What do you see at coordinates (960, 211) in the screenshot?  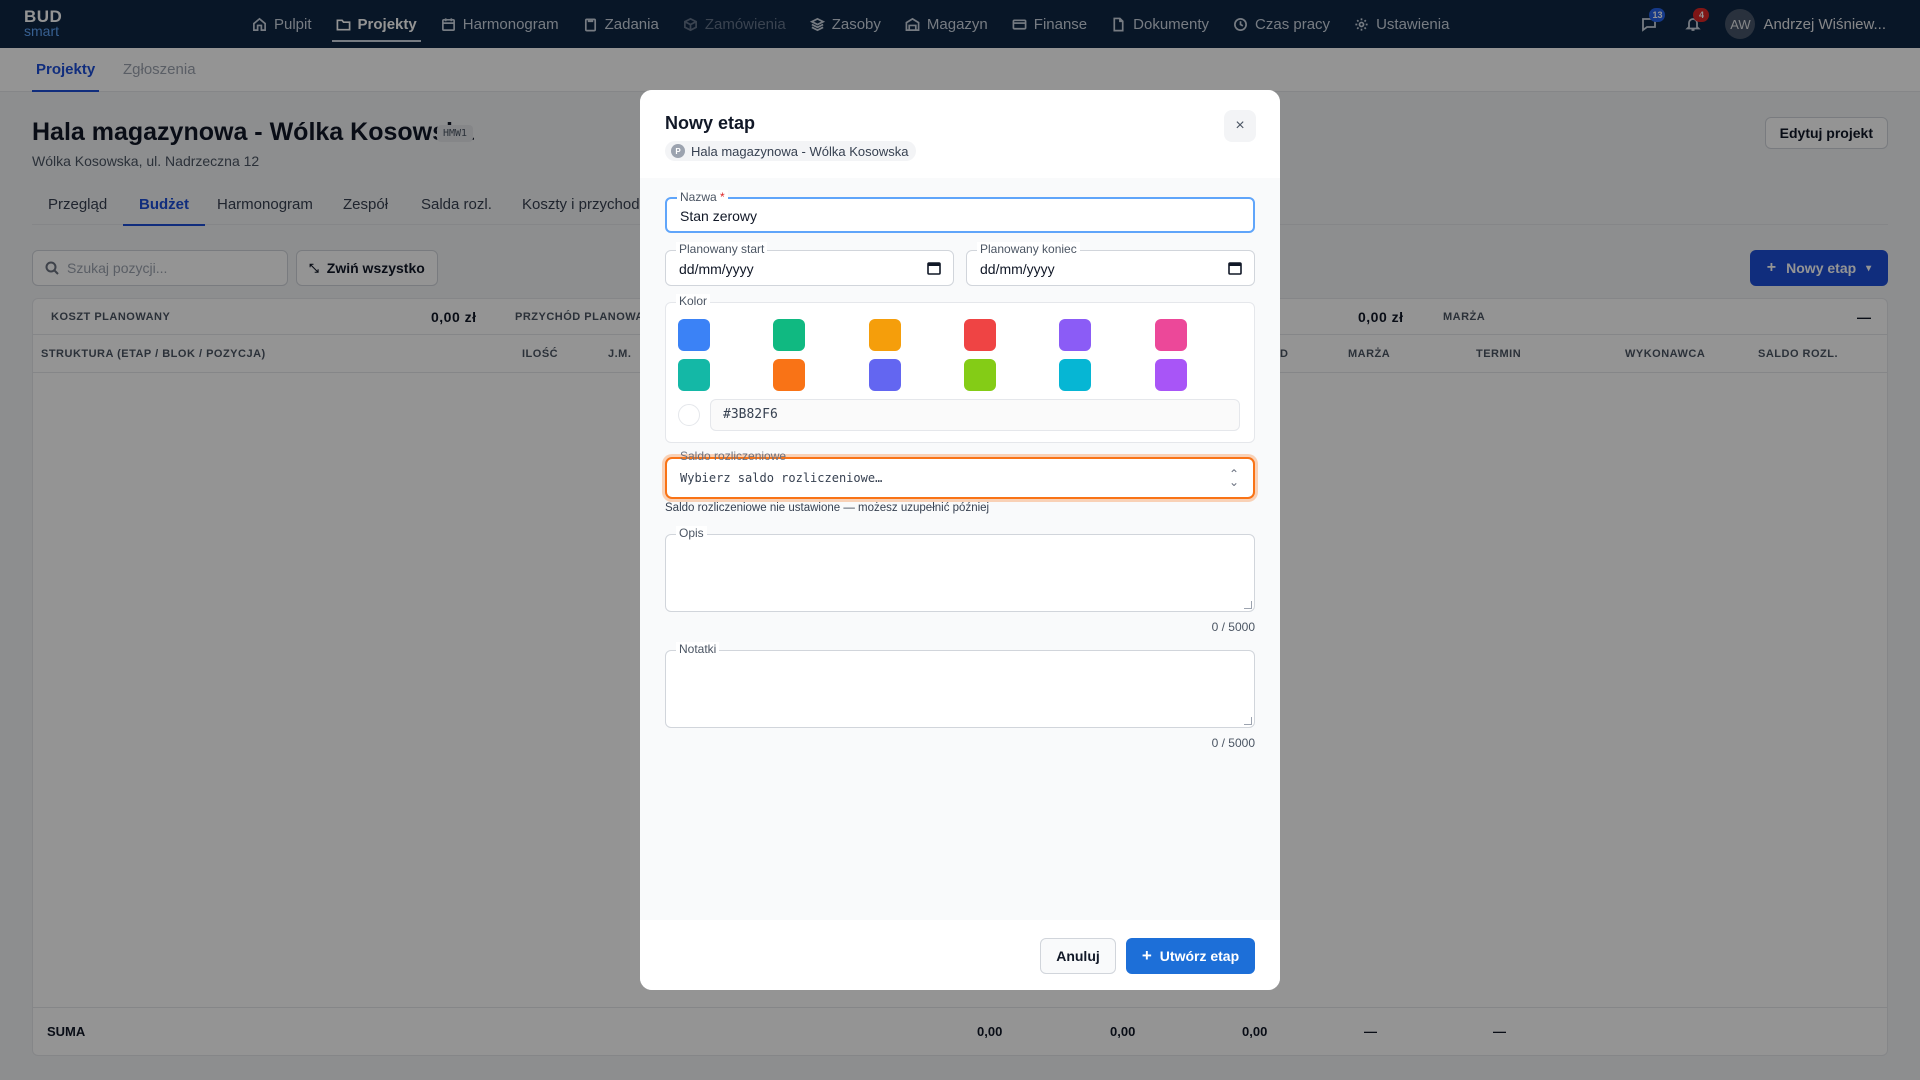 I see `name-field: Nazwa * Stan zerowy` at bounding box center [960, 211].